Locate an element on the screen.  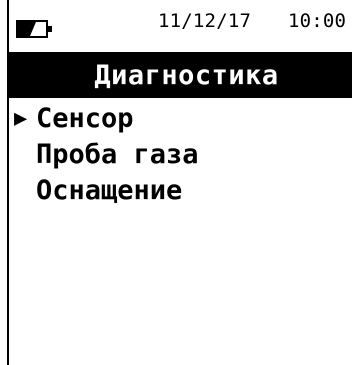
title-bar: Диагностика is located at coordinates (179, 75).